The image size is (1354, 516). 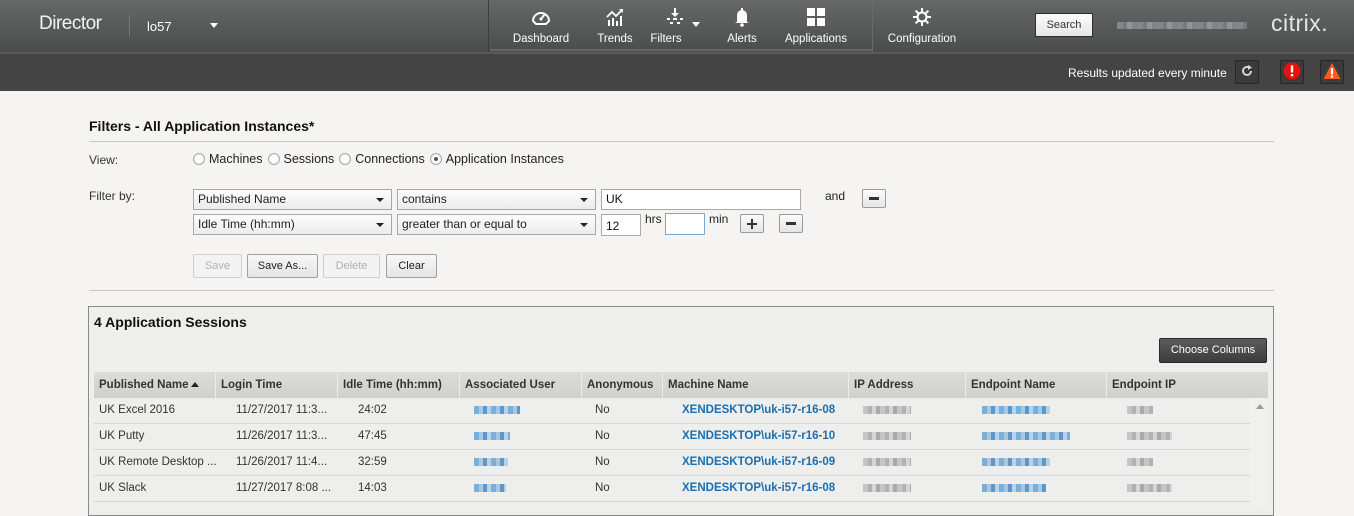 What do you see at coordinates (756, 462) in the screenshot?
I see `cell-machine-name-link: XENDESKTOP\uk-i57-r16-09` at bounding box center [756, 462].